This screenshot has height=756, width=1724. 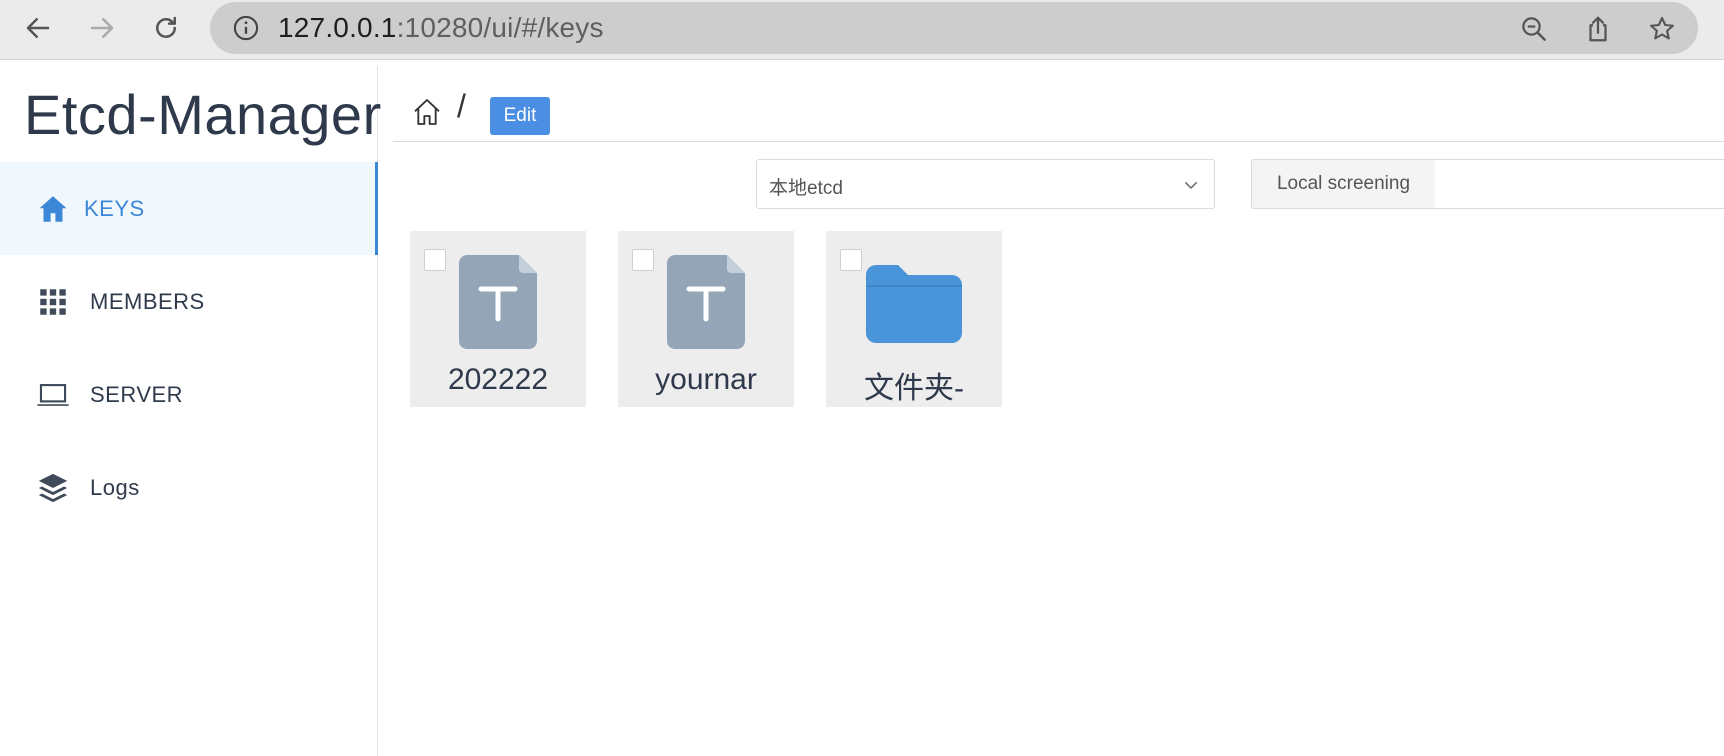 I want to click on key-tile: 202222, so click(x=498, y=319).